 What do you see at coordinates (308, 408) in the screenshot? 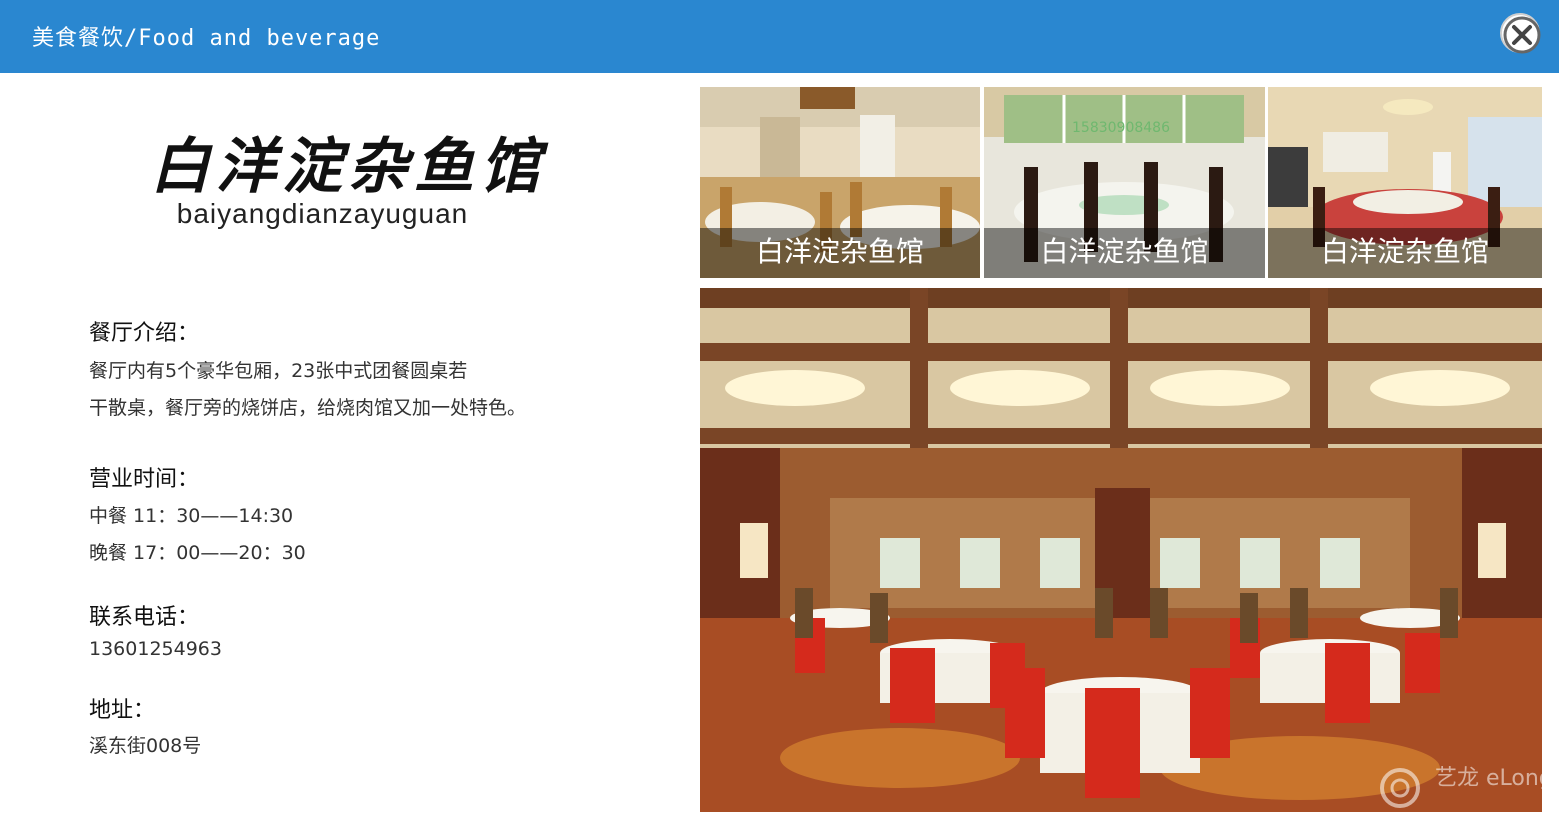
I see `intro-line-2: 干散桌，餐厅旁的烧饼店，给烧肉馆又加一处特色。` at bounding box center [308, 408].